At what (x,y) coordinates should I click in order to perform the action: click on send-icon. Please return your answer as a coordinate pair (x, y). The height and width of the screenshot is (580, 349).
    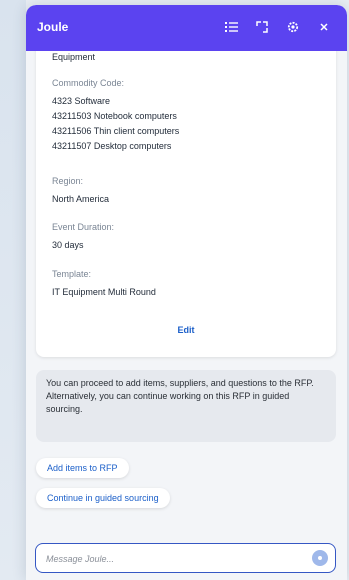
    Looking at the image, I should click on (320, 558).